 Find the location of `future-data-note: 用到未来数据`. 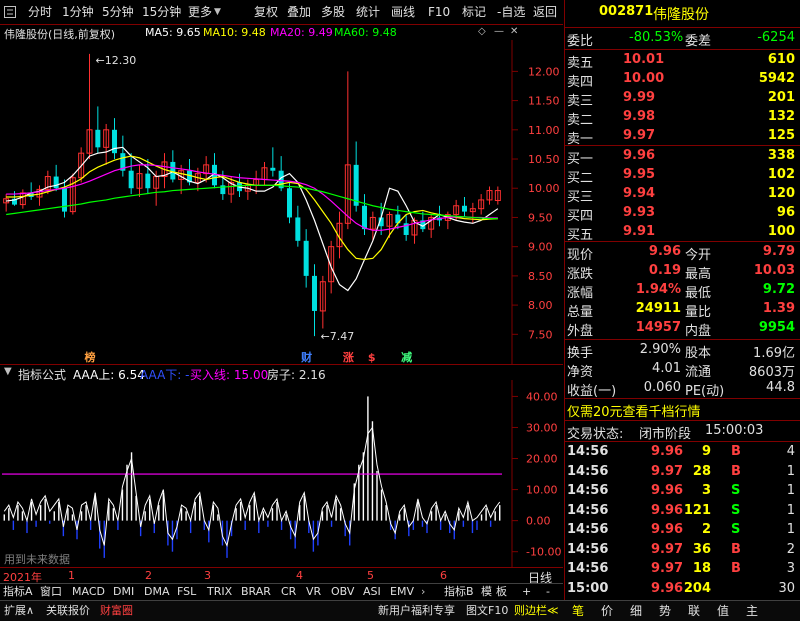

future-data-note: 用到未来数据 is located at coordinates (37, 559).